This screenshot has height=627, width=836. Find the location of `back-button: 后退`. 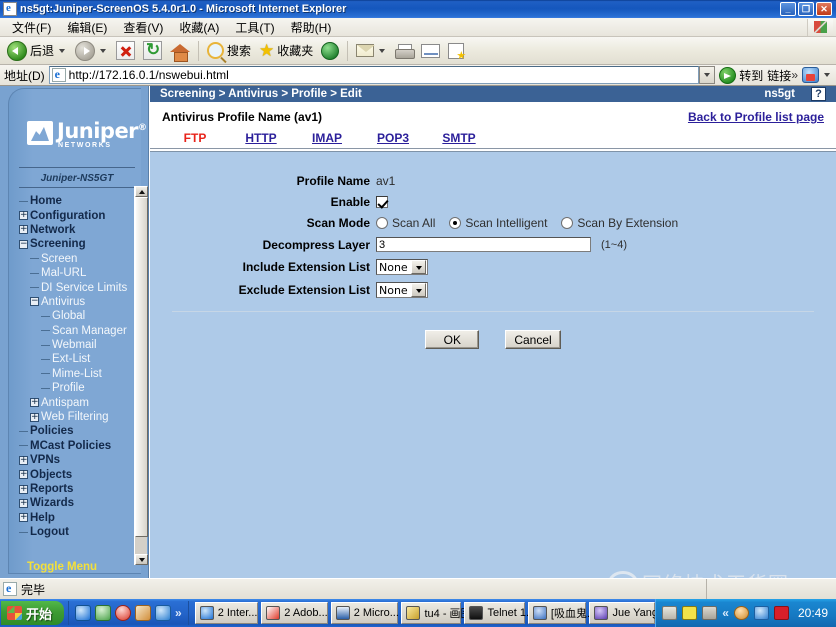

back-button: 后退 is located at coordinates (37, 51).